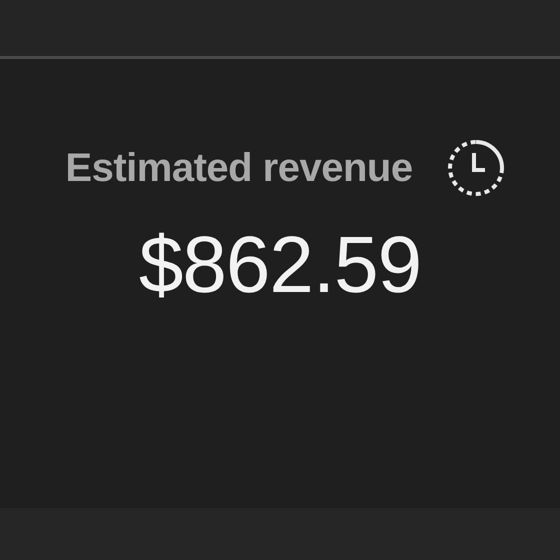 Image resolution: width=560 pixels, height=560 pixels. I want to click on revenue-value: $862.59, so click(280, 265).